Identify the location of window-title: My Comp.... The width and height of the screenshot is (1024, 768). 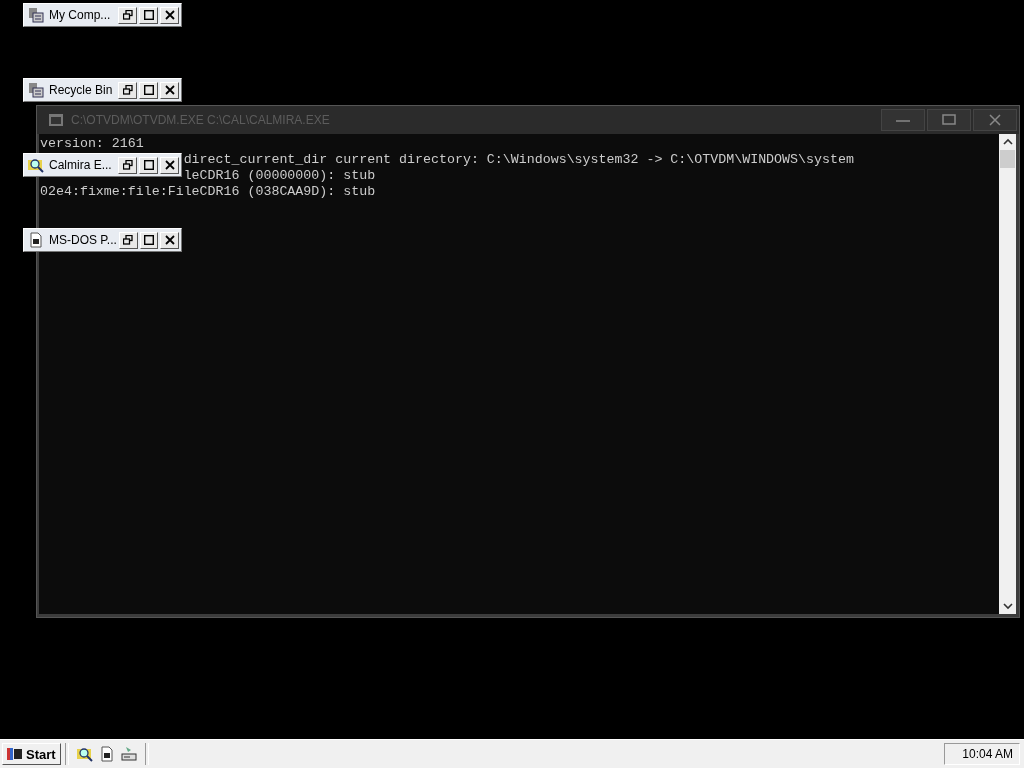
(80, 15).